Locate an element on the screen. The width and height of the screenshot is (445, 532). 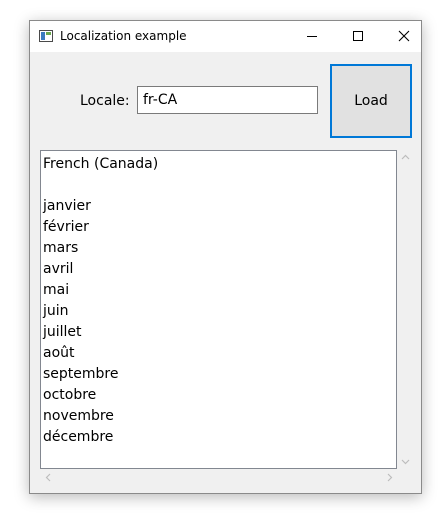
horizontal-scrollbar is located at coordinates (218, 477).